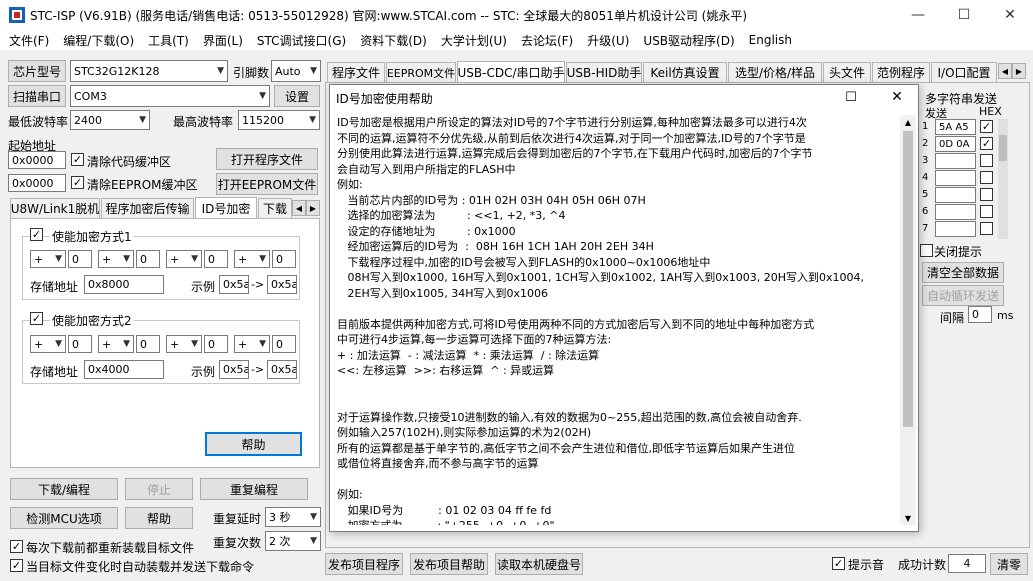  What do you see at coordinates (608, 40) in the screenshot?
I see `menu-upgrade: 升级(U)` at bounding box center [608, 40].